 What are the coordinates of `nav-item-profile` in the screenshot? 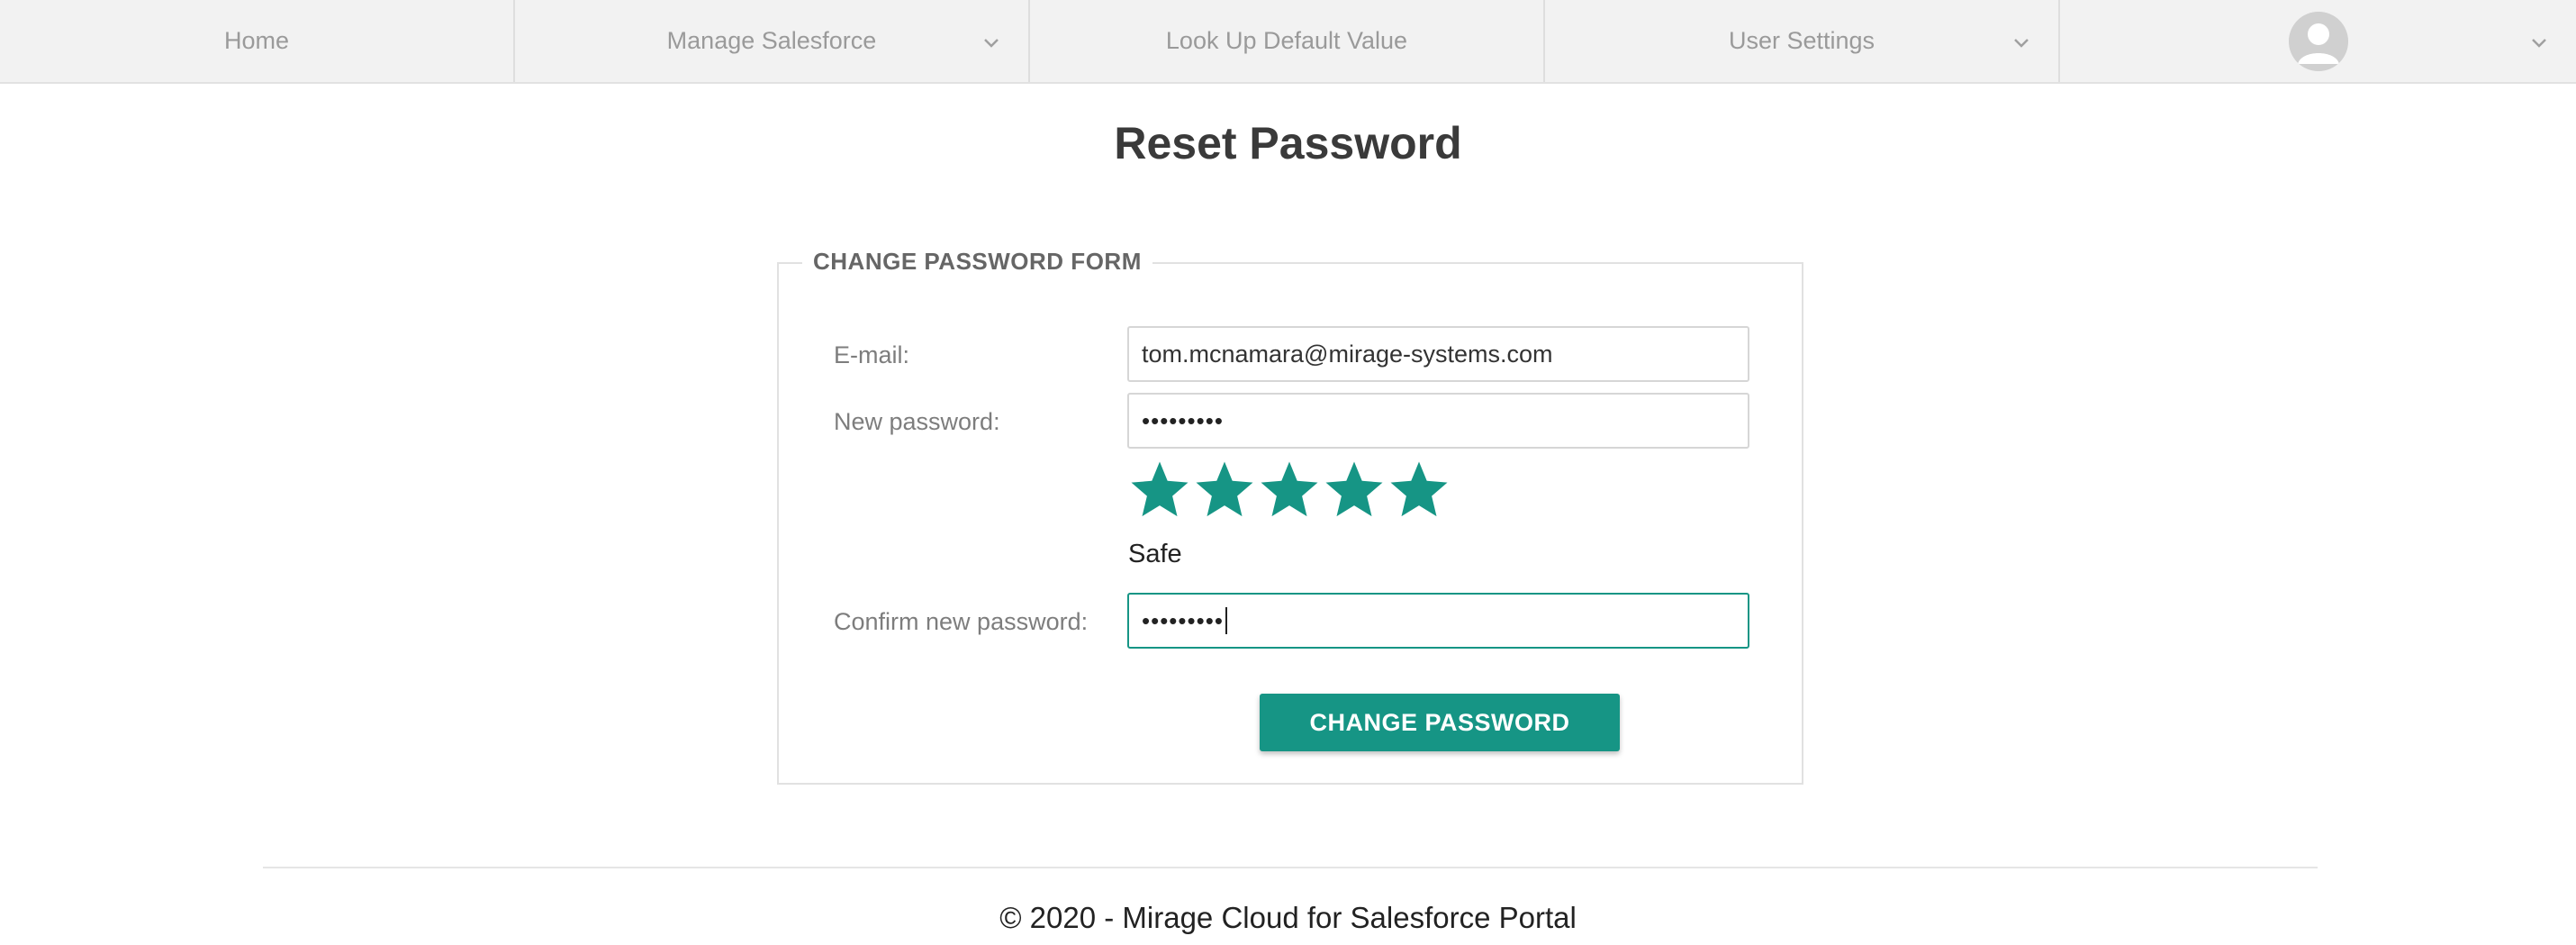 It's located at (2318, 41).